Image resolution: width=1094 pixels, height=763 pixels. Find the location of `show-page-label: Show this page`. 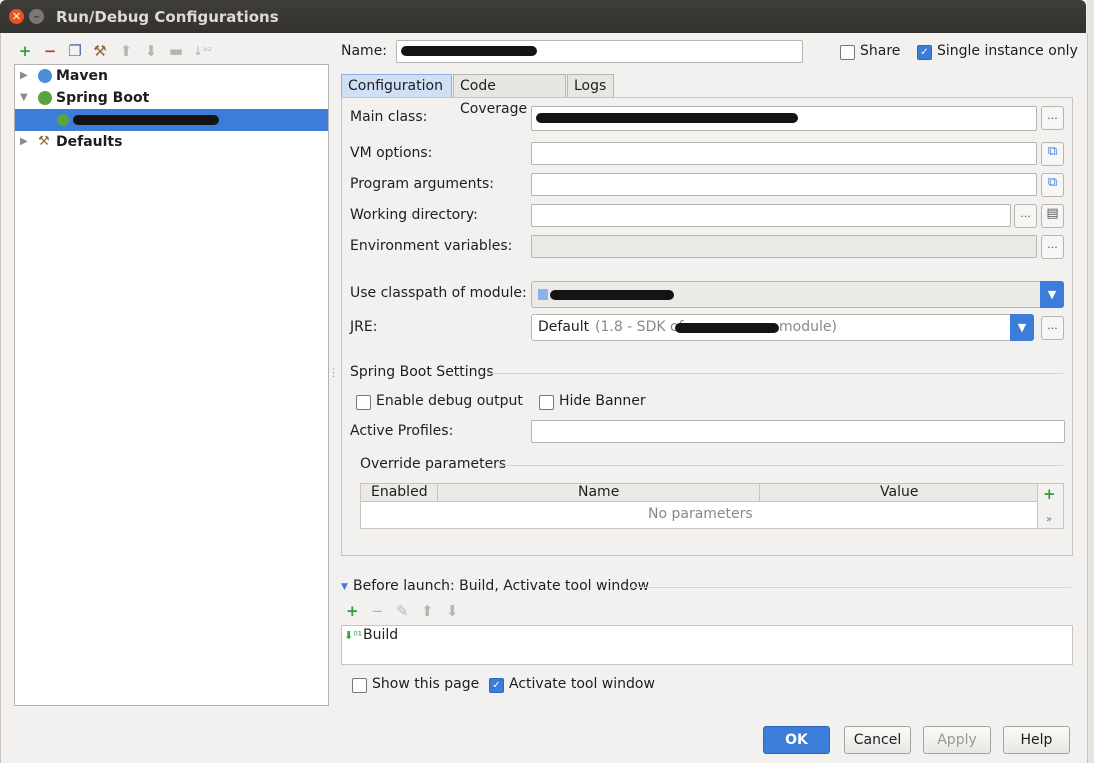

show-page-label: Show this page is located at coordinates (426, 684).